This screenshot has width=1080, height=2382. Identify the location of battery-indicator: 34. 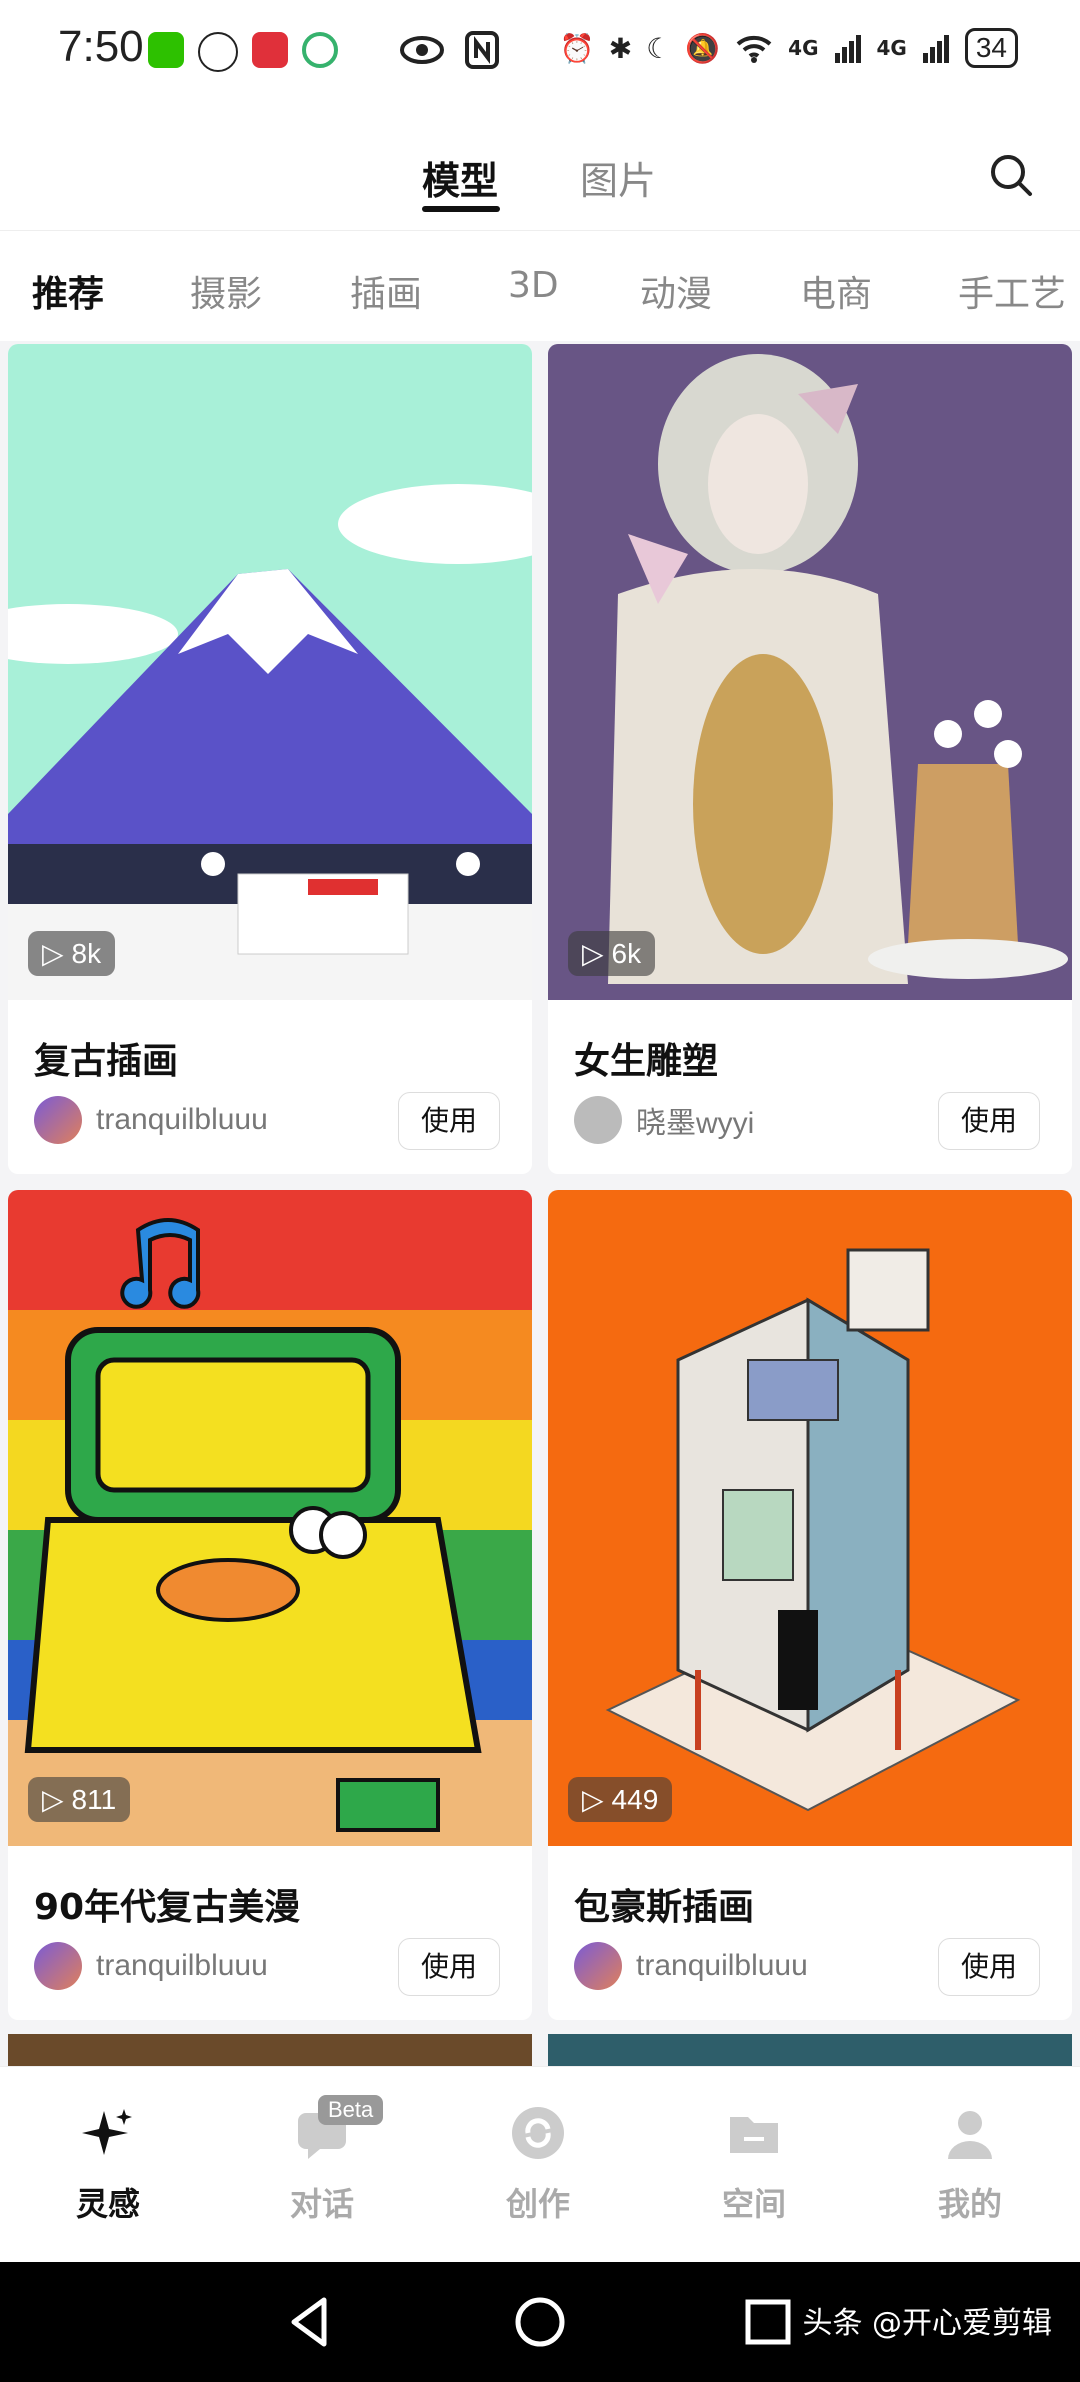
(991, 48).